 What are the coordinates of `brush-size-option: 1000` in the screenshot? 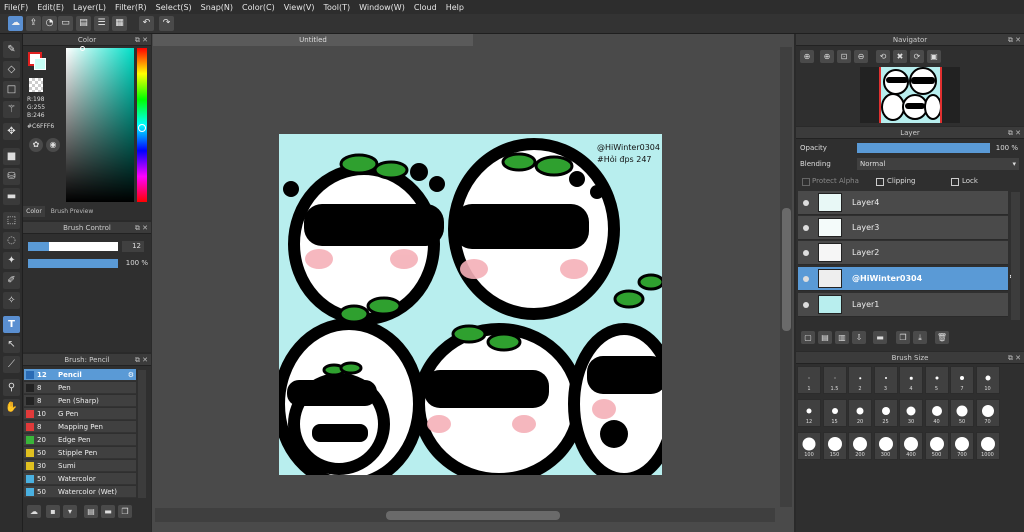 It's located at (987, 446).